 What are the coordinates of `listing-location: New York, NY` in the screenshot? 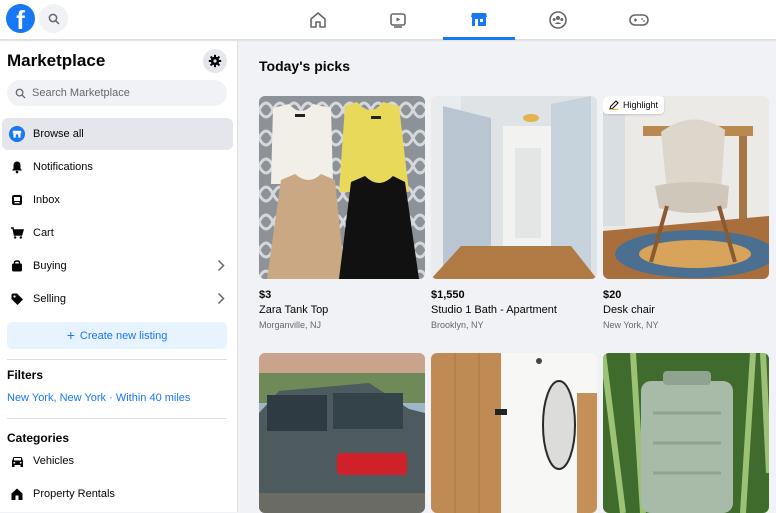 It's located at (631, 325).